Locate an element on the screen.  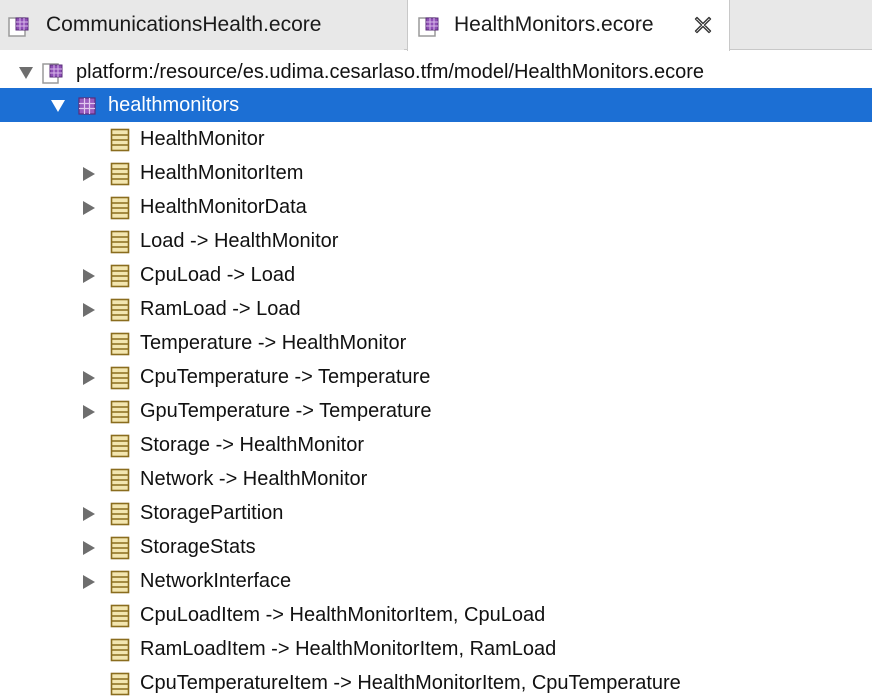
tree-item-class: HealthMonitor is located at coordinates (436, 139).